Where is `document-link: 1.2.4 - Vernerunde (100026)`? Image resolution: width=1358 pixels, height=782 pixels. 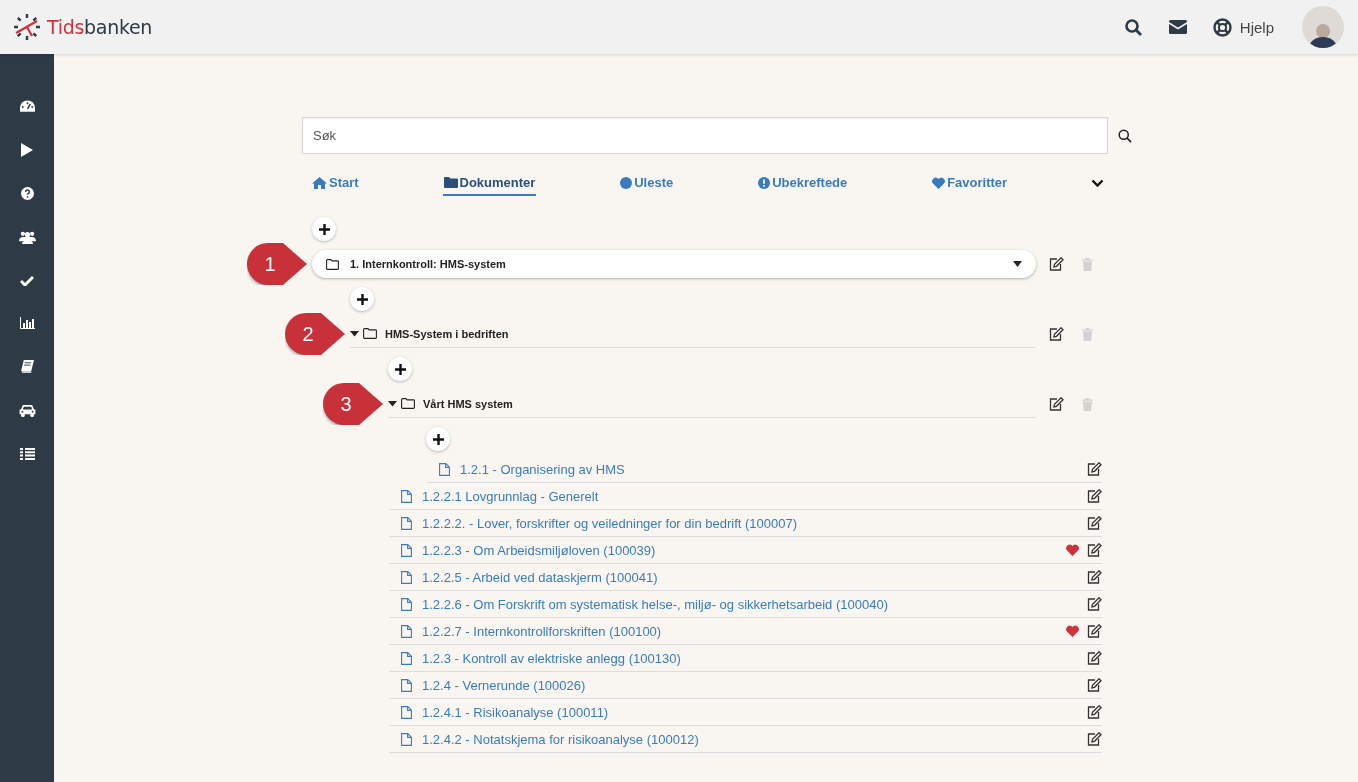 document-link: 1.2.4 - Vernerunde (100026) is located at coordinates (749, 685).